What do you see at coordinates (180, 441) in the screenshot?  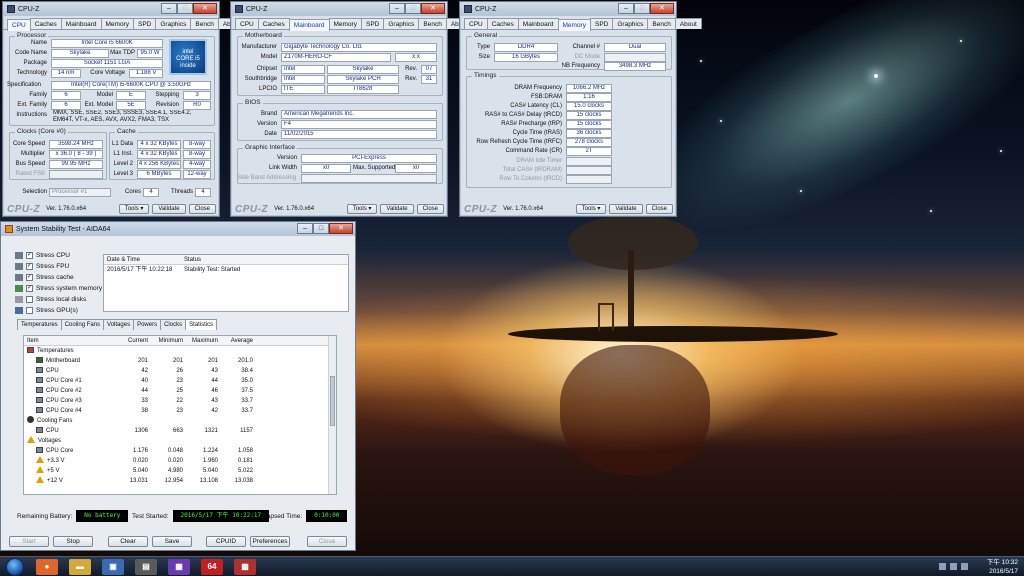 I see `table-section-row: Voltages` at bounding box center [180, 441].